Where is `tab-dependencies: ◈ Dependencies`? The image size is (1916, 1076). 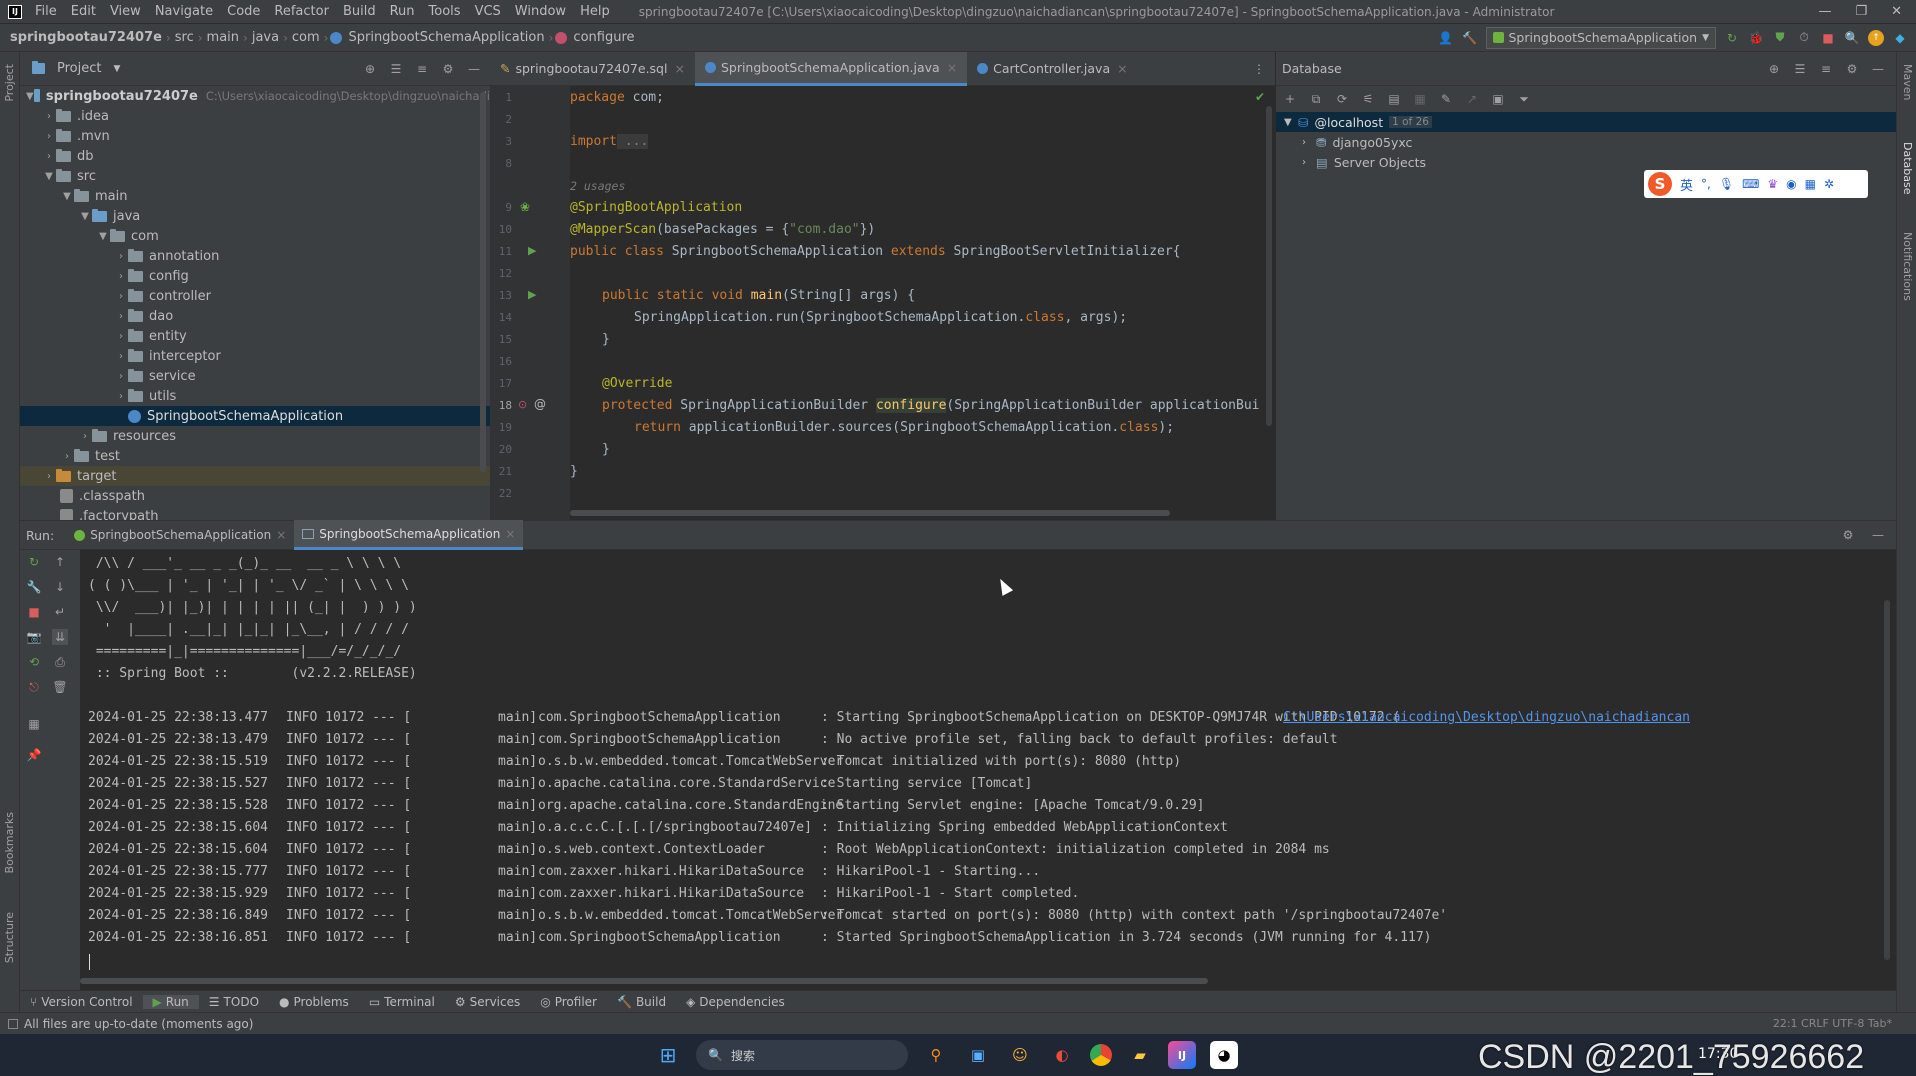 tab-dependencies: ◈ Dependencies is located at coordinates (735, 1002).